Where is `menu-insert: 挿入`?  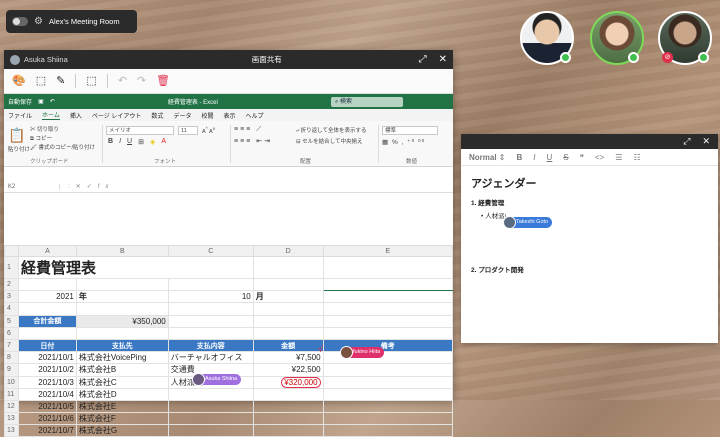 menu-insert: 挿入 is located at coordinates (76, 115).